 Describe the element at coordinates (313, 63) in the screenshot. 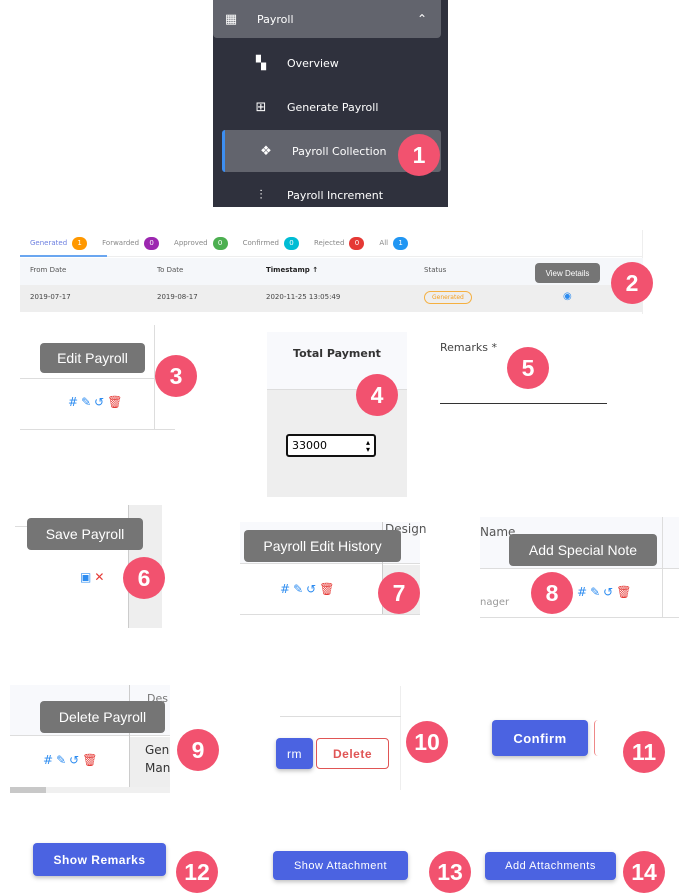

I see `sidebar-item-label: Overview` at that location.